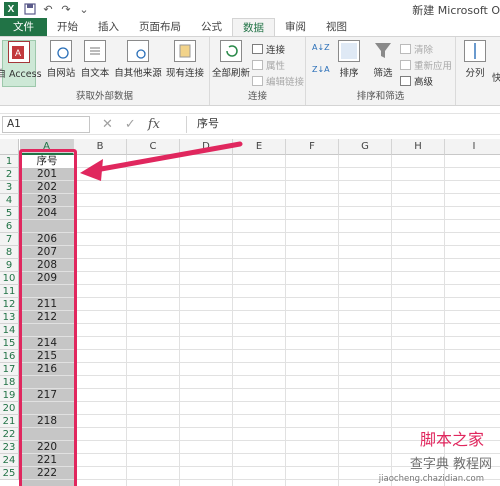  I want to click on sort-descending-icon: Z↓A, so click(321, 69).